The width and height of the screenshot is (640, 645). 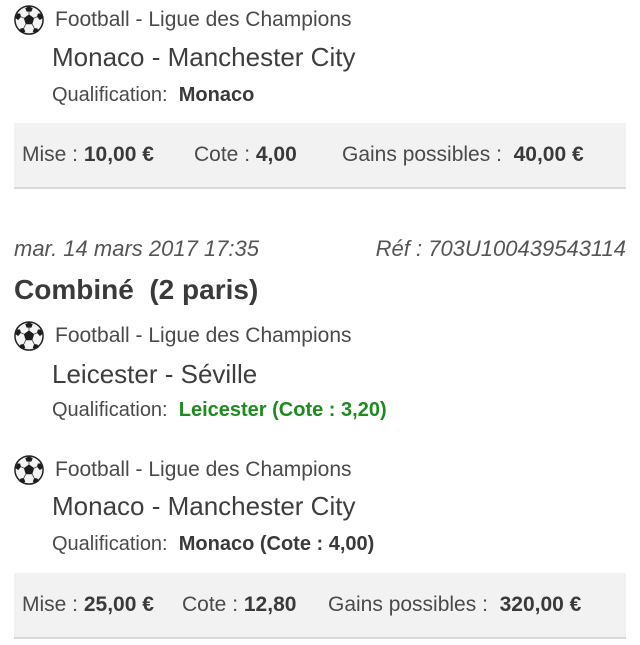 I want to click on leg2-match-name: Monaco - Manchester City, so click(x=204, y=506).